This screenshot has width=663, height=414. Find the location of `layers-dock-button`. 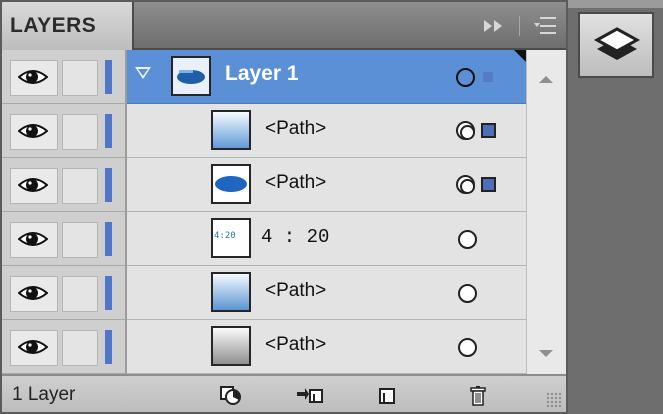

layers-dock-button is located at coordinates (616, 45).